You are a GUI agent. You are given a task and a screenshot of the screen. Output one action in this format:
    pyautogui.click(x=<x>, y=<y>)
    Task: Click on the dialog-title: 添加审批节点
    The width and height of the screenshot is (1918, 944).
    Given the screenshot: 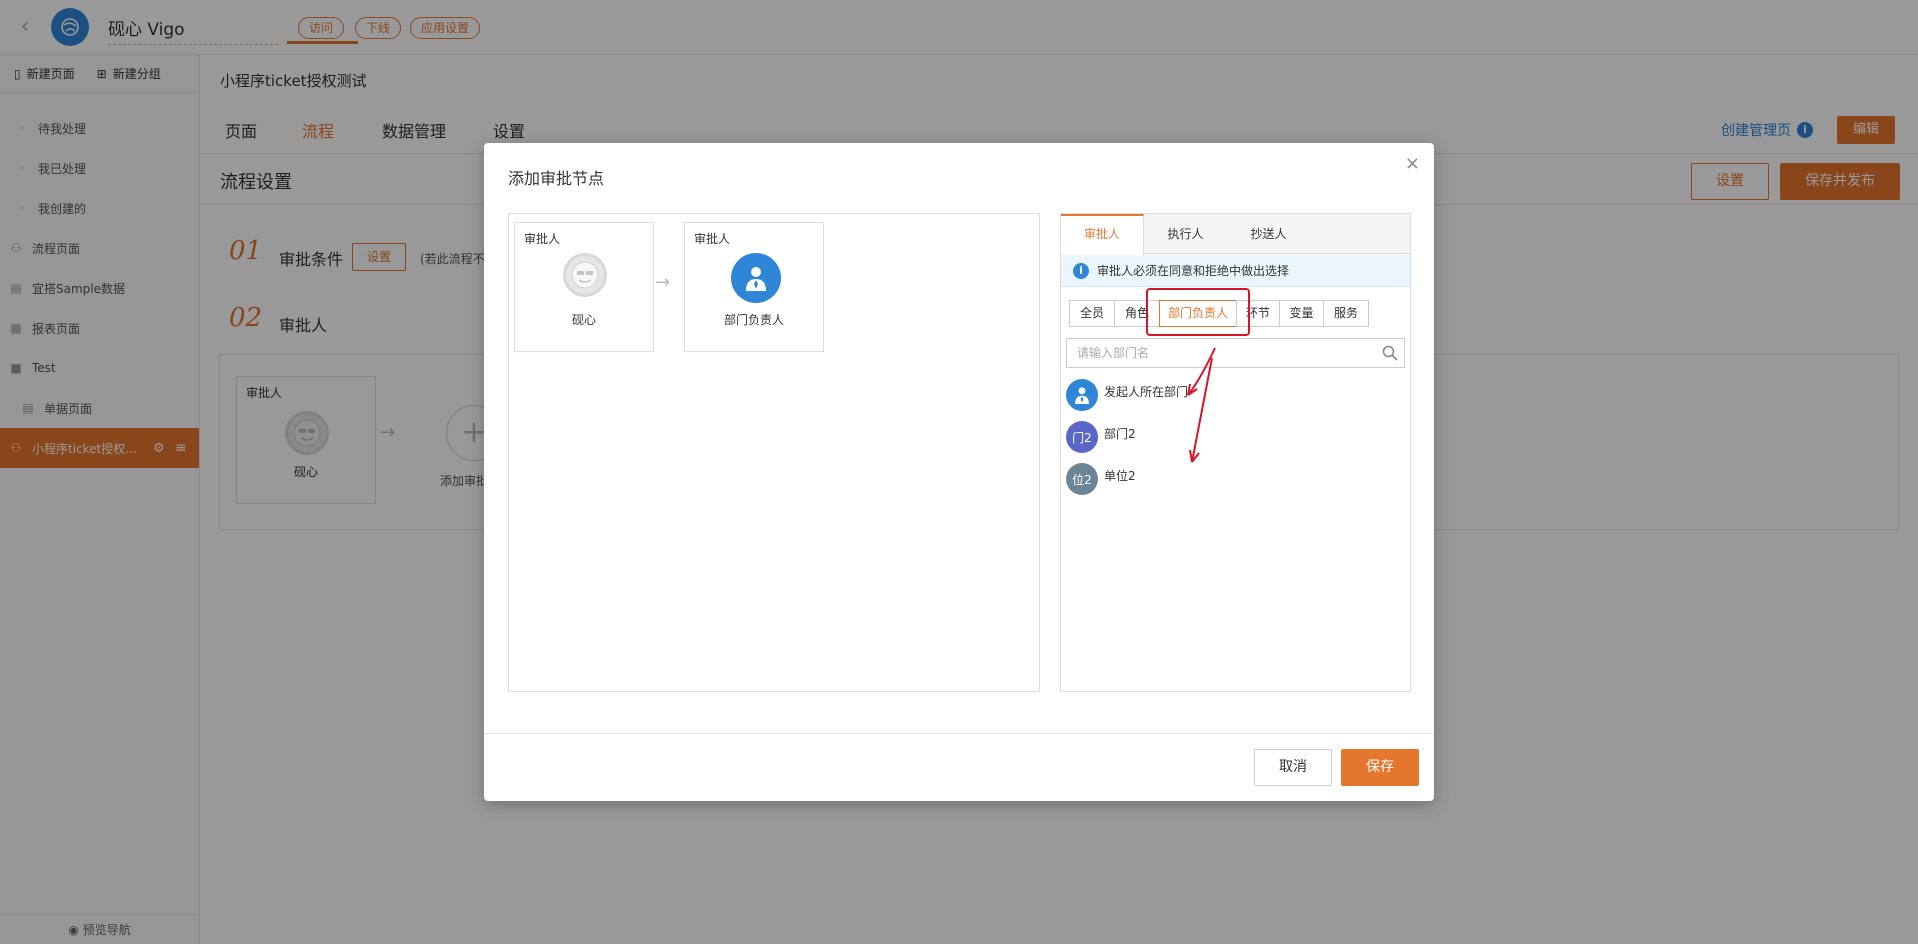 What is the action you would take?
    pyautogui.click(x=556, y=178)
    